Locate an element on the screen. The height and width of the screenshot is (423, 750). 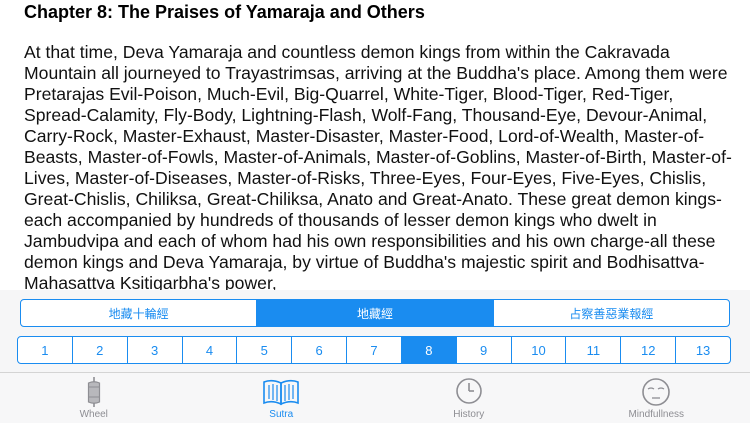
tab-bar: Wheel Sutra History Mindfullness is located at coordinates (375, 397).